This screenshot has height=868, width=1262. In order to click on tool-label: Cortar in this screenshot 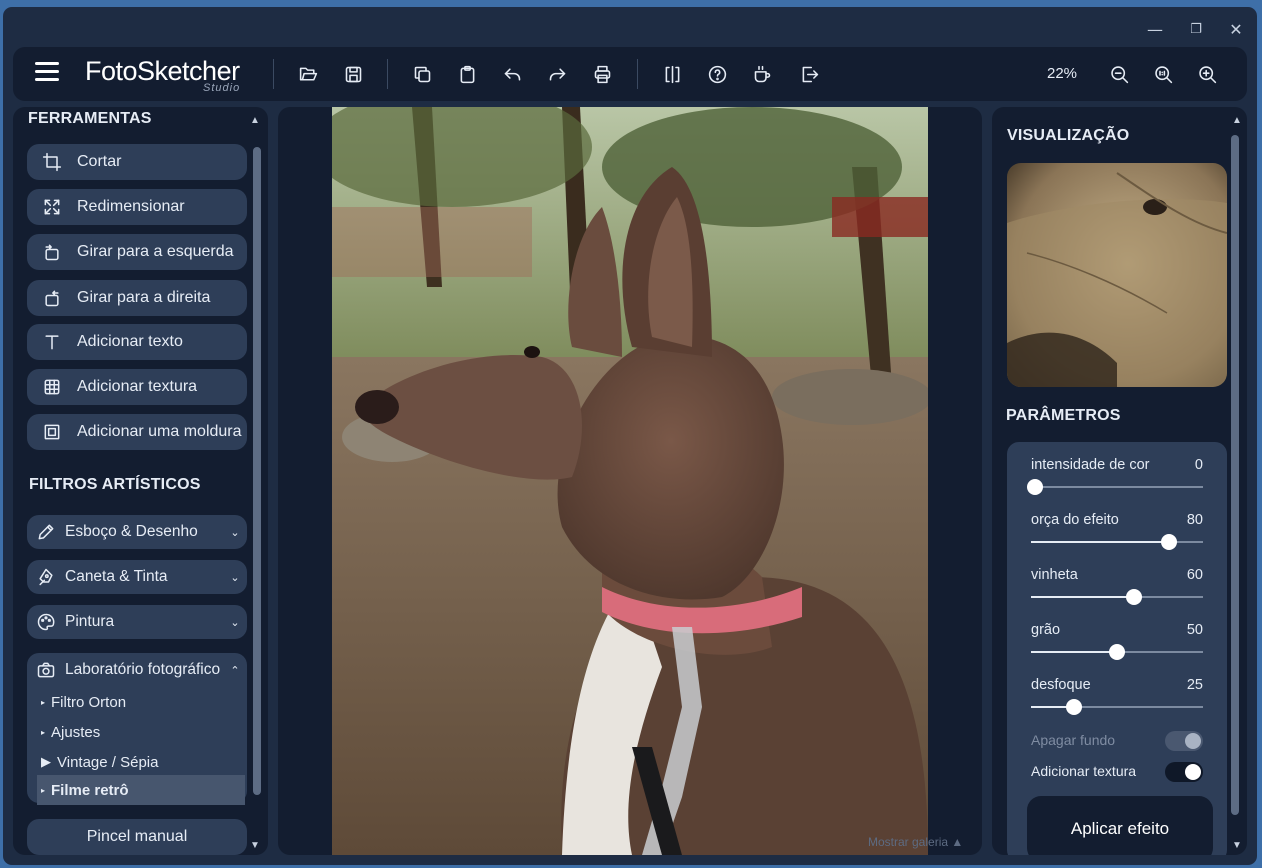, I will do `click(99, 161)`.